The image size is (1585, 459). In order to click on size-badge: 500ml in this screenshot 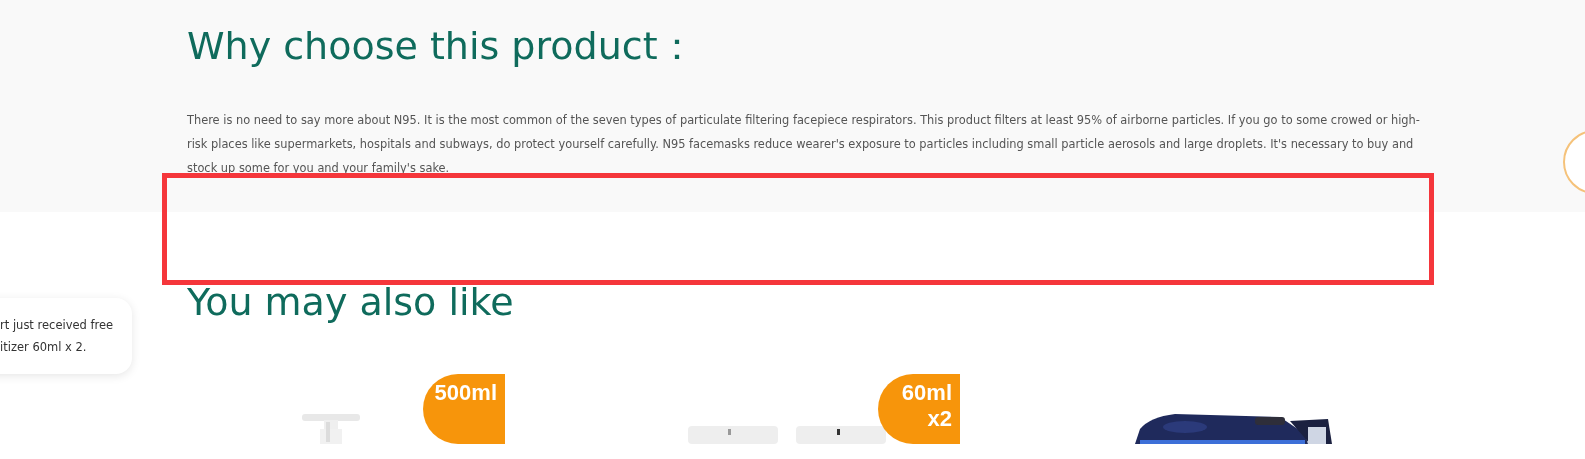, I will do `click(464, 409)`.